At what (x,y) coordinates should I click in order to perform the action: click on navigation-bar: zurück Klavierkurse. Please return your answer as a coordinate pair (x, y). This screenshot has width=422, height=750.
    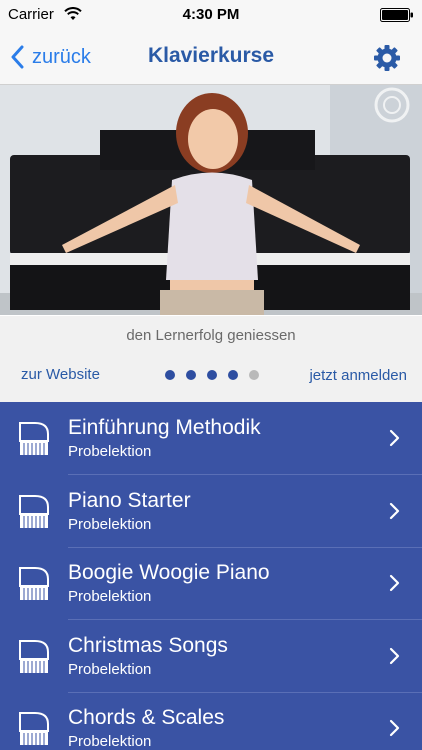
    Looking at the image, I should click on (211, 57).